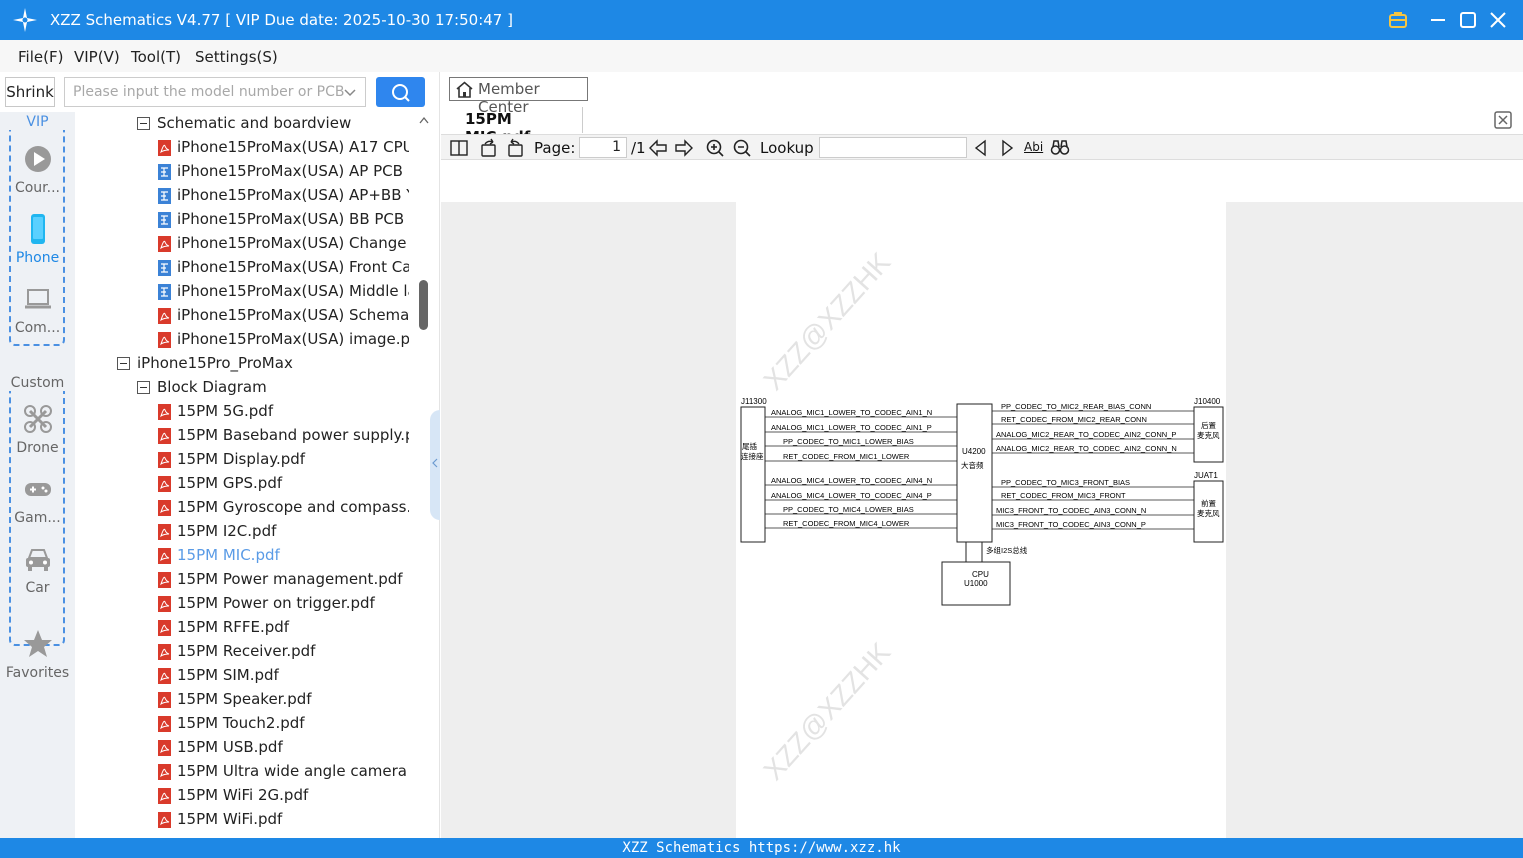 The image size is (1523, 858). I want to click on tree-file: 15PM MIC.pdf, so click(287, 556).